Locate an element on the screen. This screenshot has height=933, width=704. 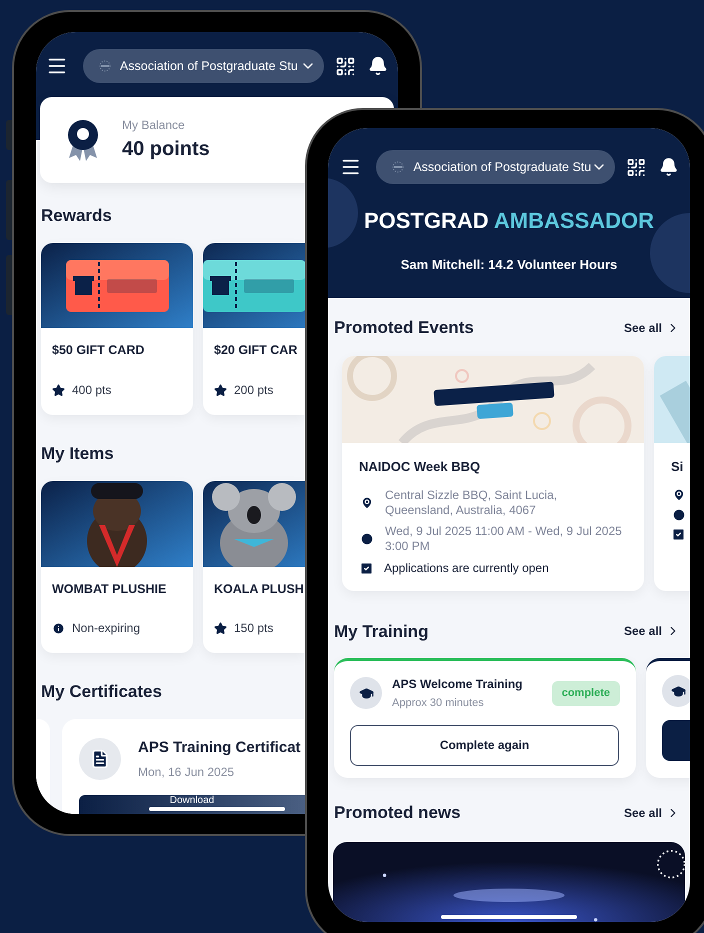
event-time: Wed, 9 Jul 2025 11:00 AM - Wed, 9 Jul 2025 3:00 PM is located at coordinates (504, 539).